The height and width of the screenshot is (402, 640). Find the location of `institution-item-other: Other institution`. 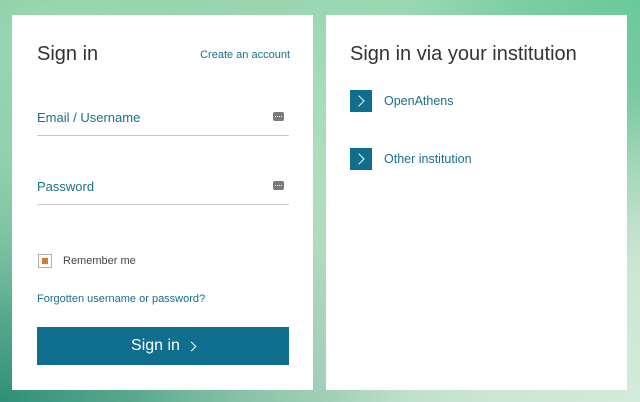

institution-item-other: Other institution is located at coordinates (411, 159).